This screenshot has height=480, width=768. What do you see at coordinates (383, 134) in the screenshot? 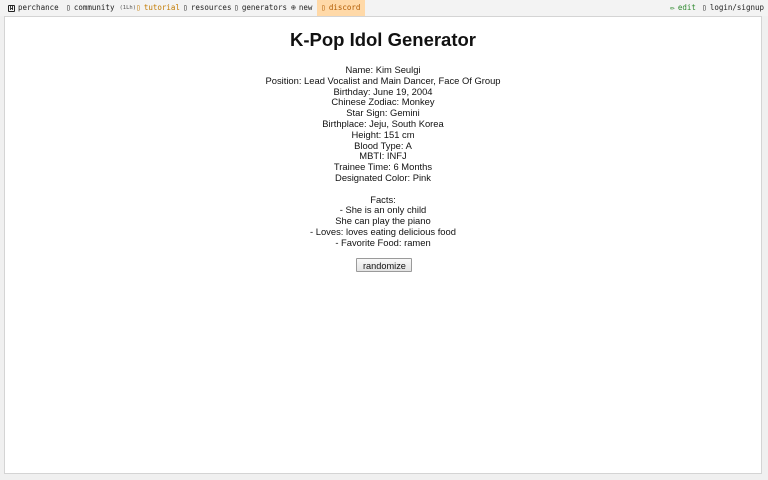
I see `profile-height: Height: 151 cm` at bounding box center [383, 134].